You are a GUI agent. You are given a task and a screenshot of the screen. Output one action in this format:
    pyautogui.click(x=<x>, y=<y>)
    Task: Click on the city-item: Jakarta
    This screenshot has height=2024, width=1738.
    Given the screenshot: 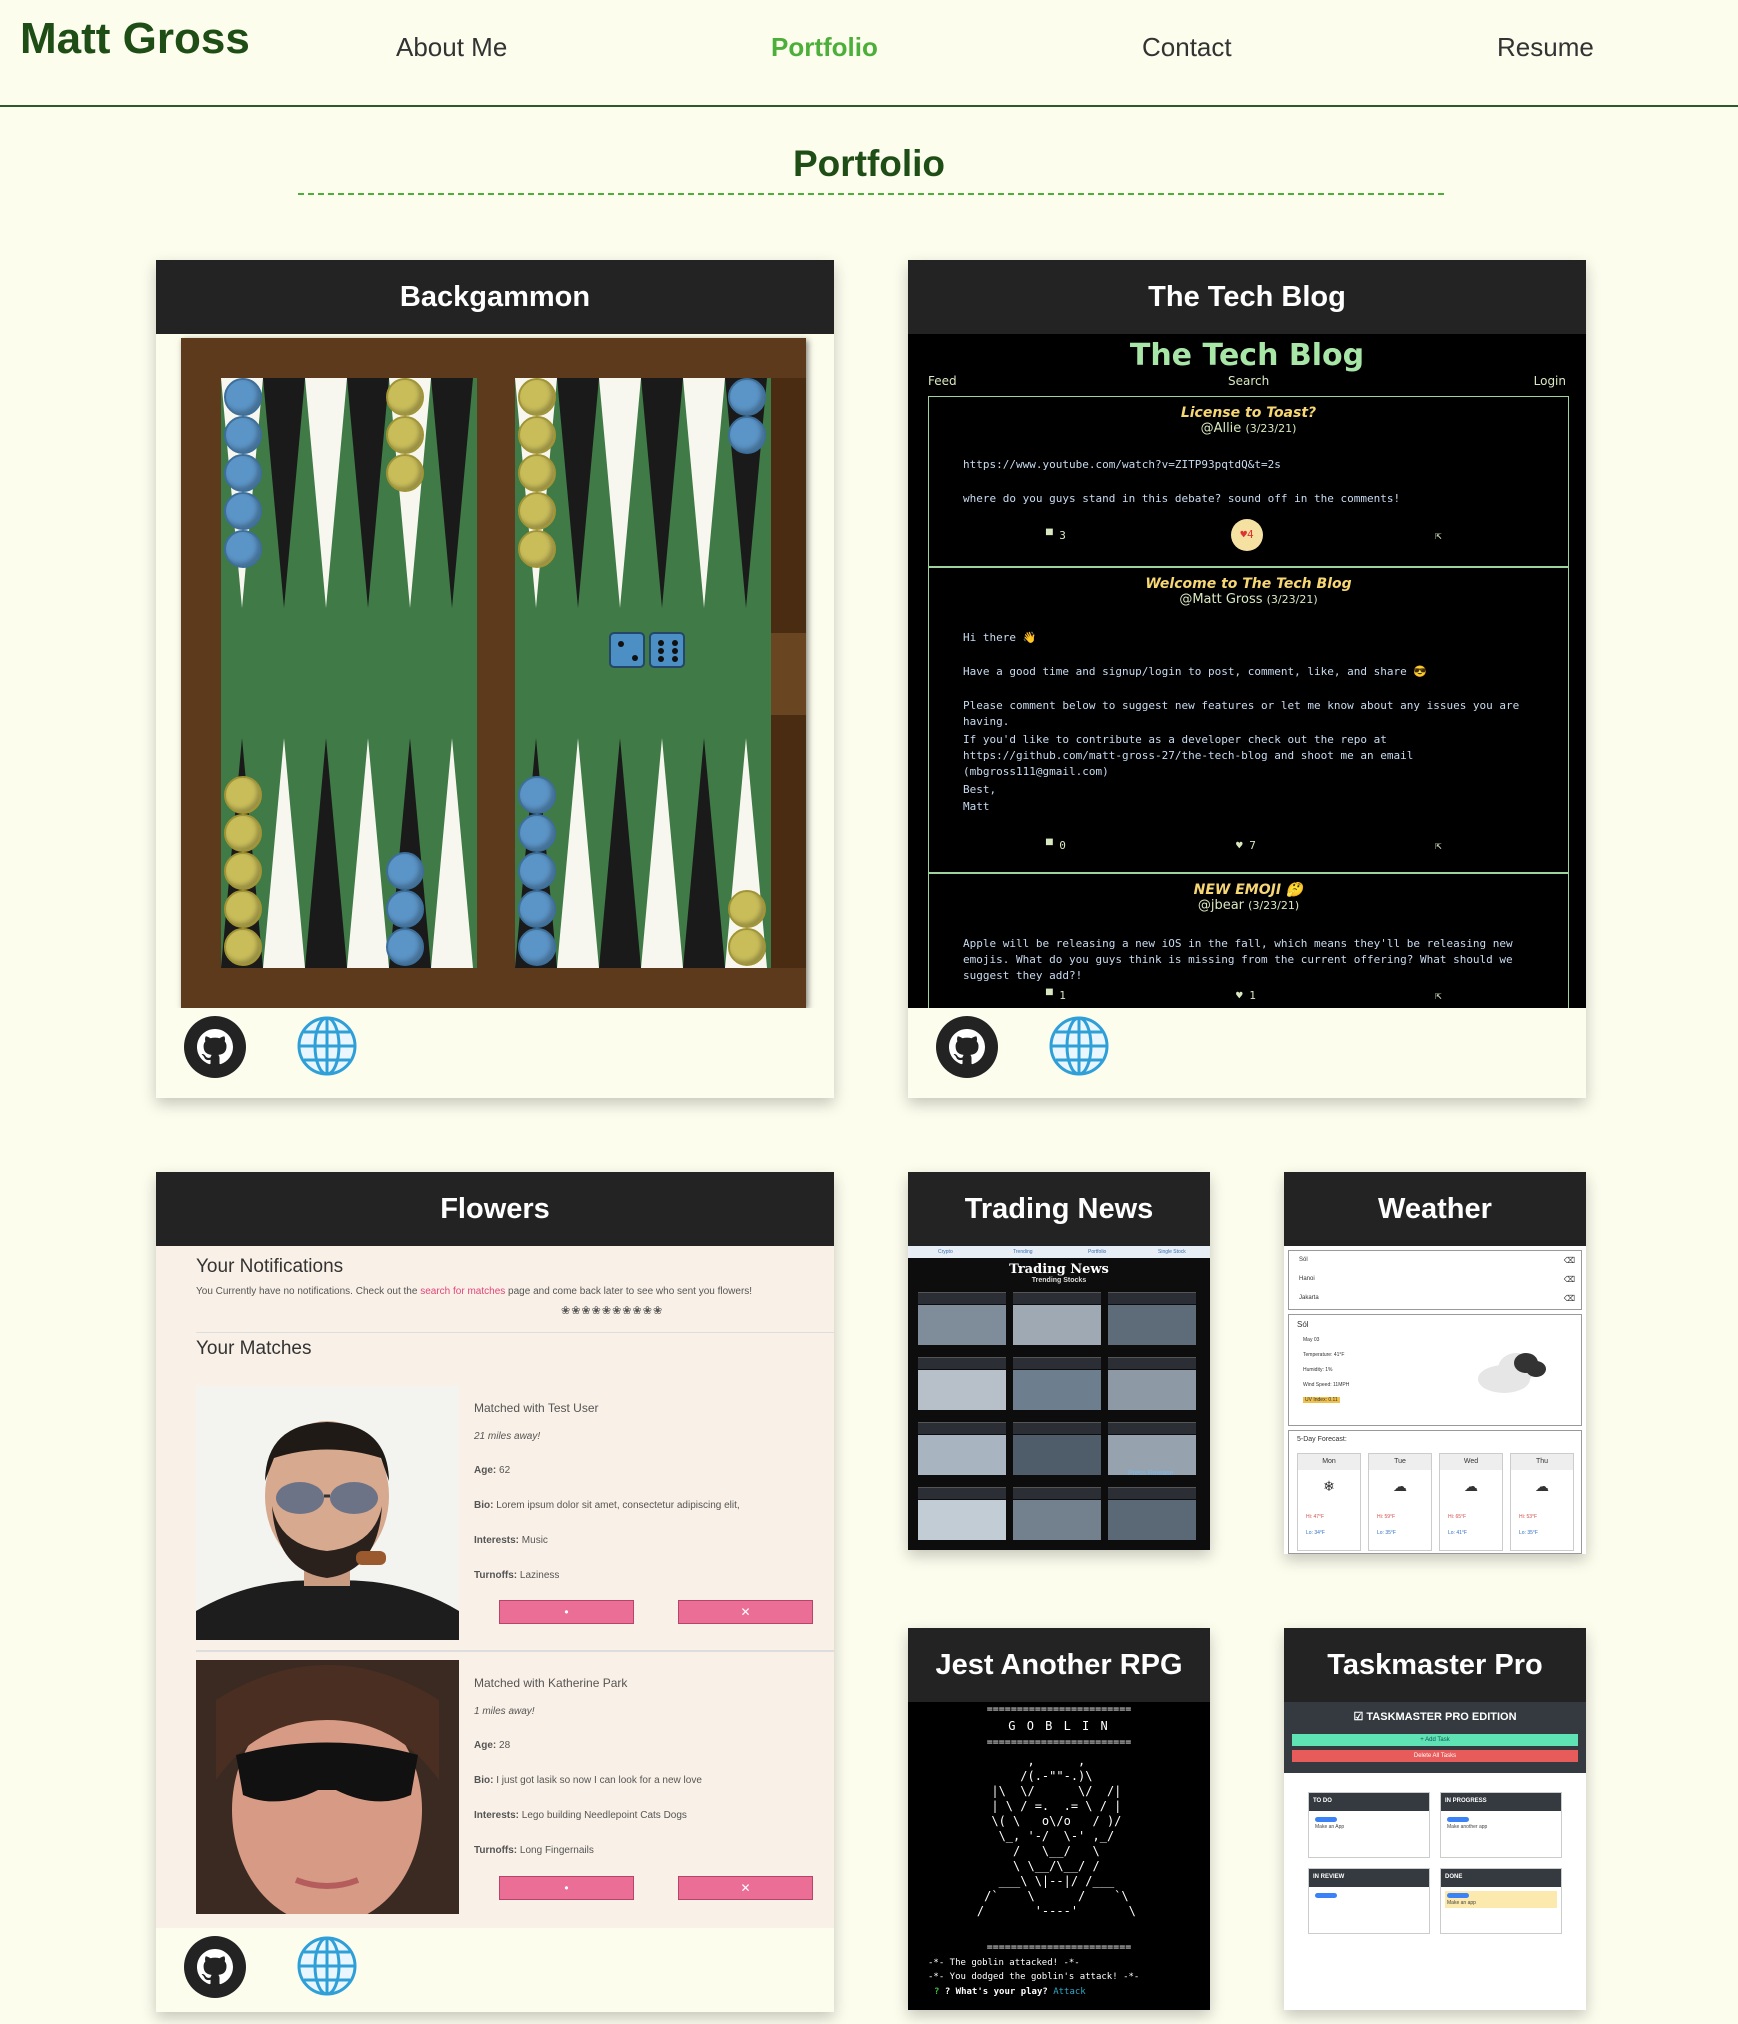 What is the action you would take?
    pyautogui.click(x=1309, y=1298)
    